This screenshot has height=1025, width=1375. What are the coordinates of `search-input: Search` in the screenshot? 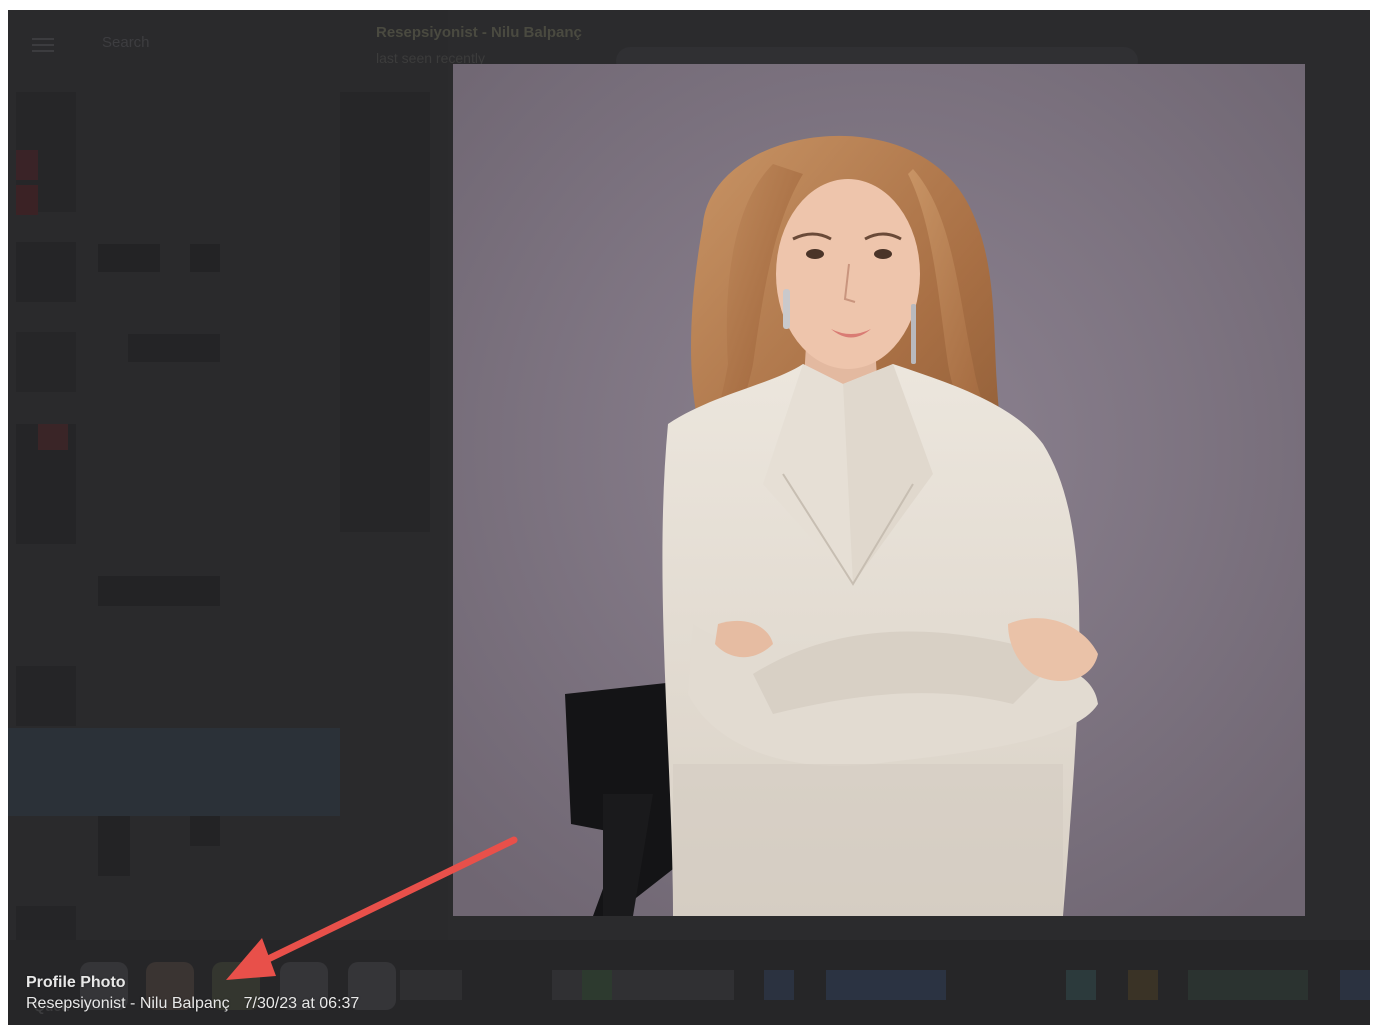 It's located at (126, 42).